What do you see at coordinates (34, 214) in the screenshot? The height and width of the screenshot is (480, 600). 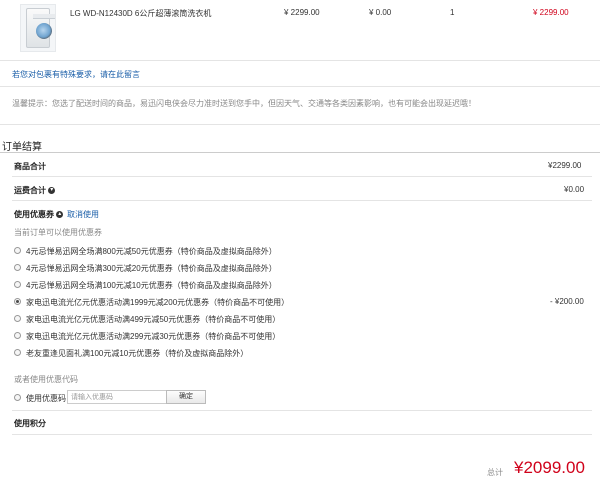 I see `coupon-label: 使用优惠券` at bounding box center [34, 214].